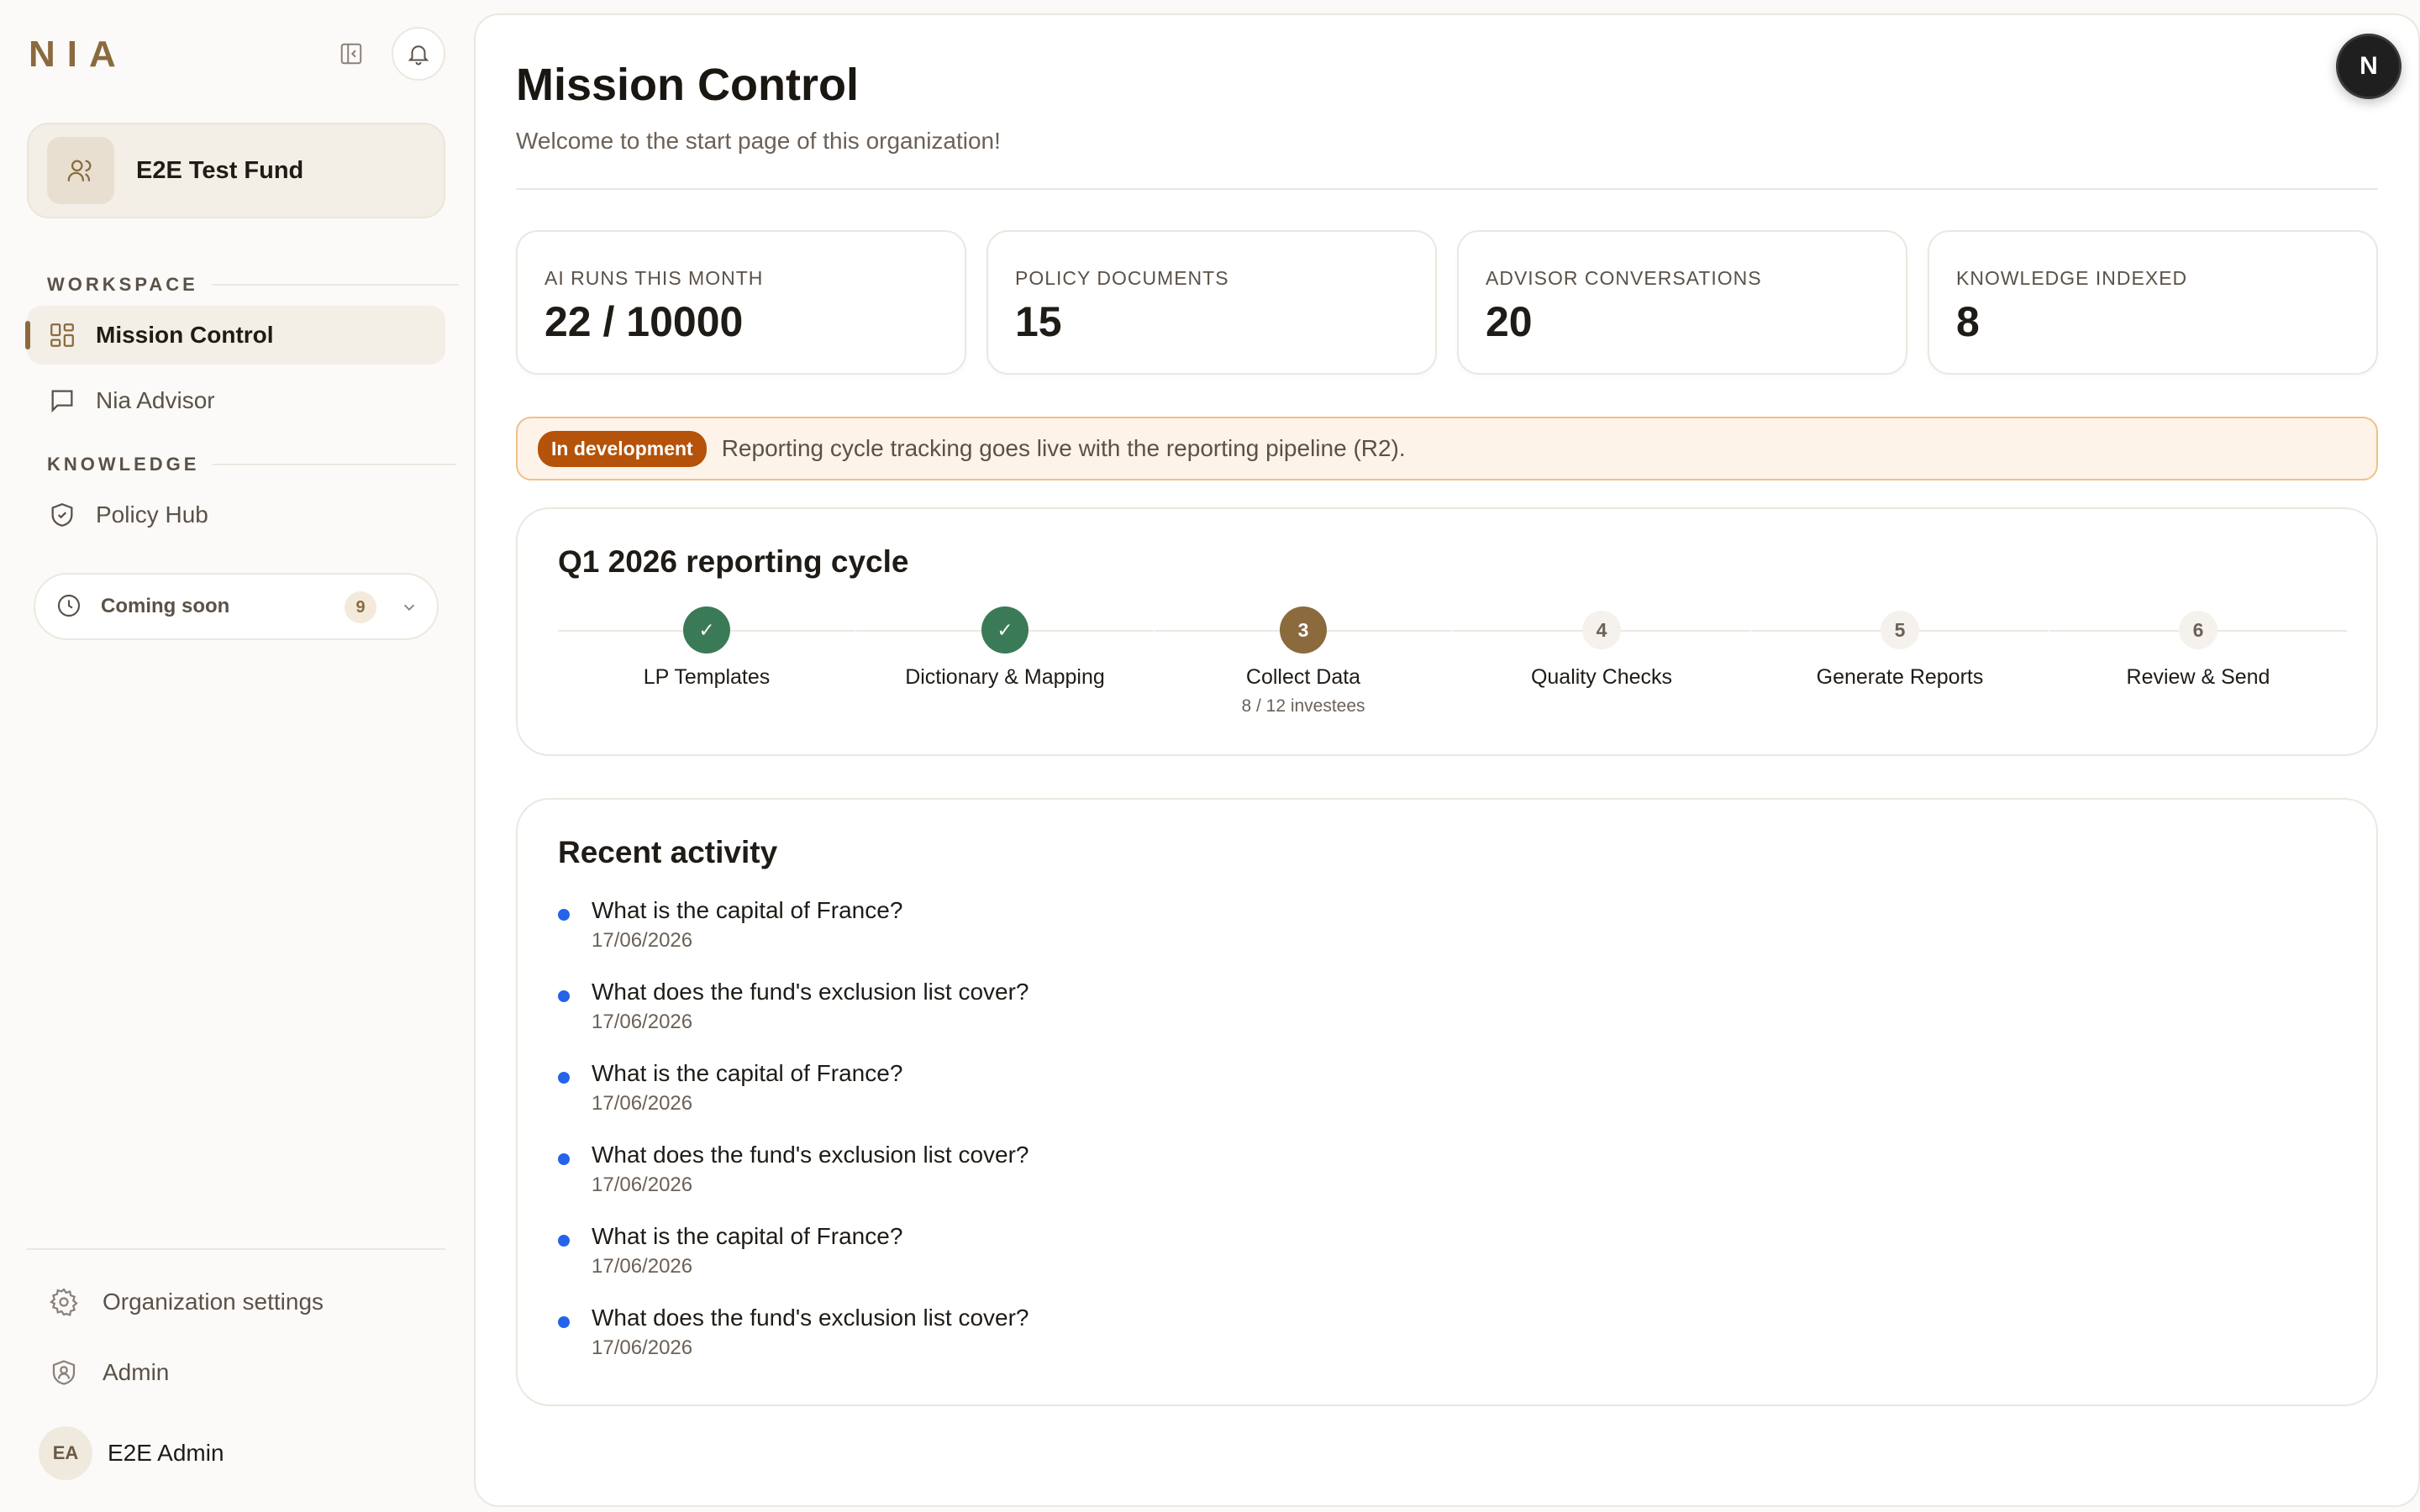  I want to click on stat-label: AI RUNS THIS MONTH, so click(654, 278).